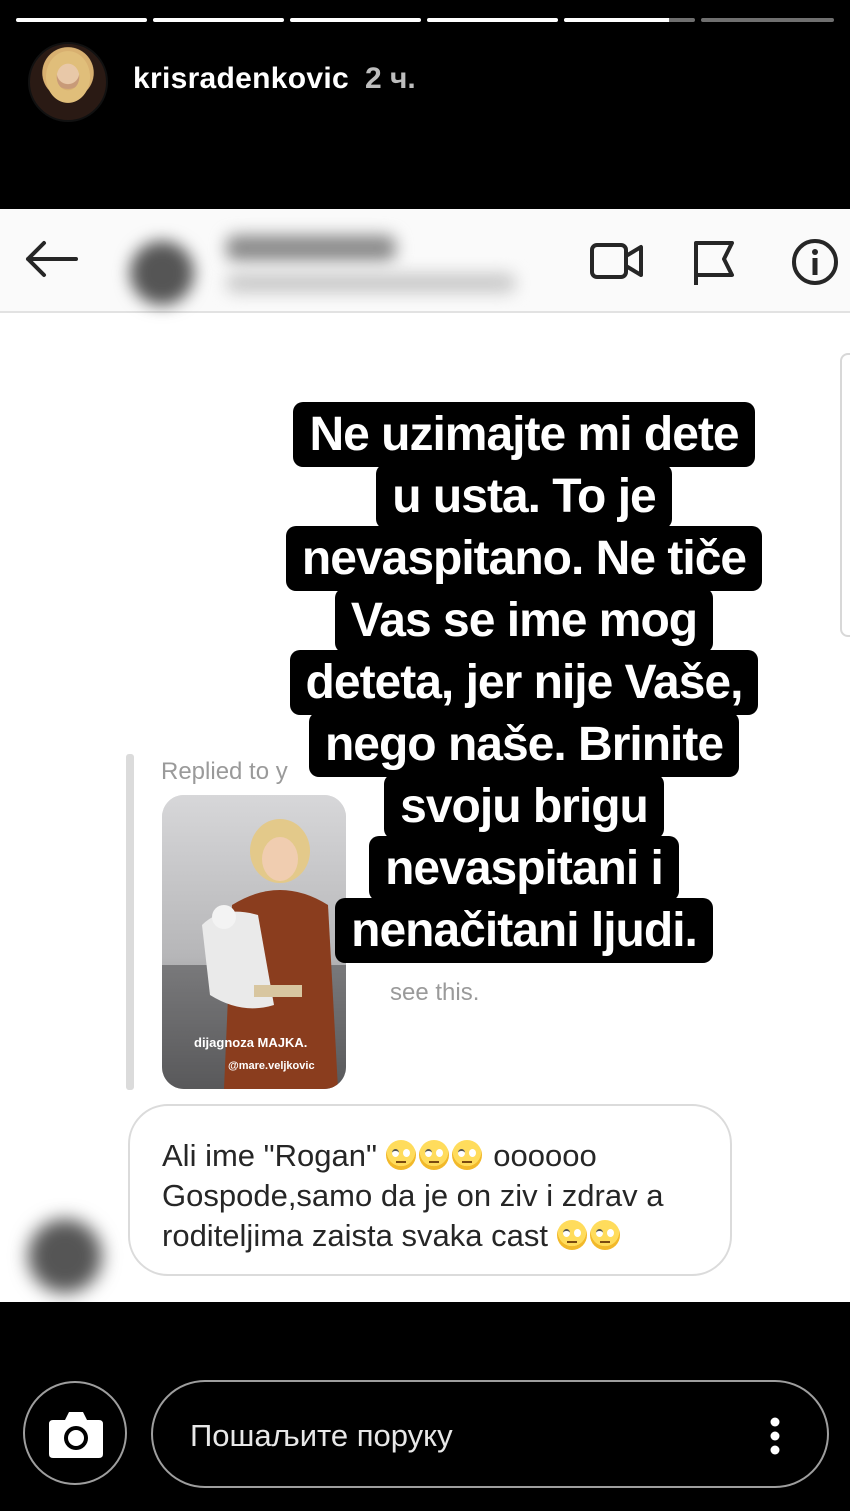 The width and height of the screenshot is (850, 1511). I want to click on overlay-line: Ne uzimajte mi dete, so click(524, 434).